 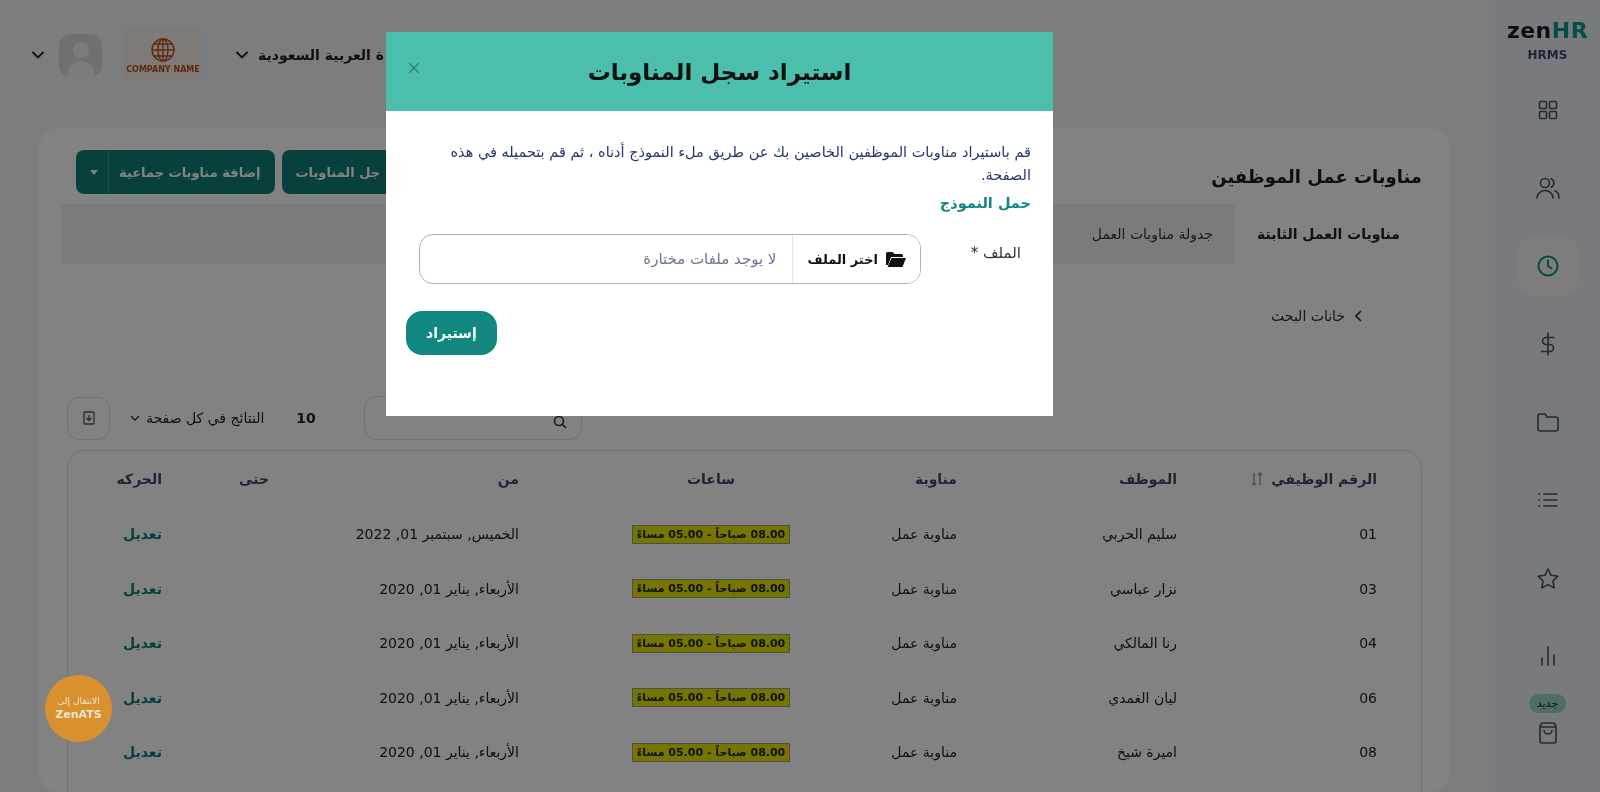 What do you see at coordinates (1145, 643) in the screenshot?
I see `table-cell-text: رنا المالكي` at bounding box center [1145, 643].